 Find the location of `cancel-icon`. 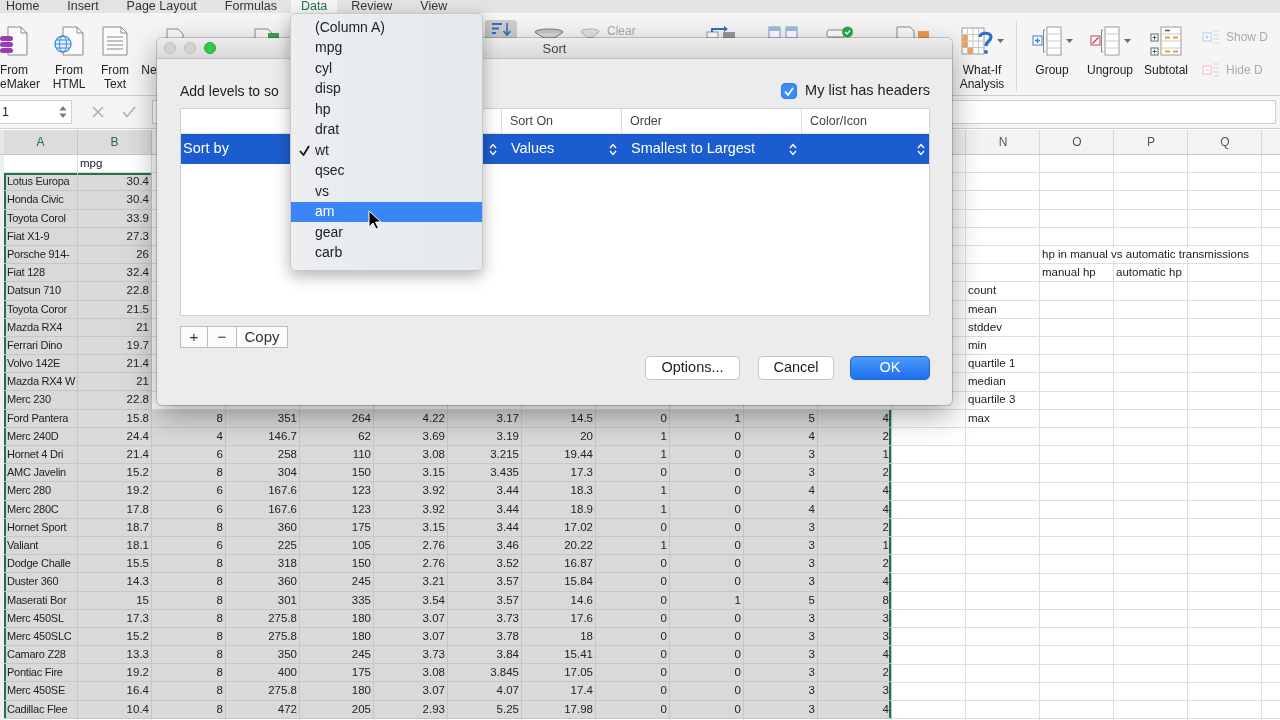

cancel-icon is located at coordinates (98, 112).